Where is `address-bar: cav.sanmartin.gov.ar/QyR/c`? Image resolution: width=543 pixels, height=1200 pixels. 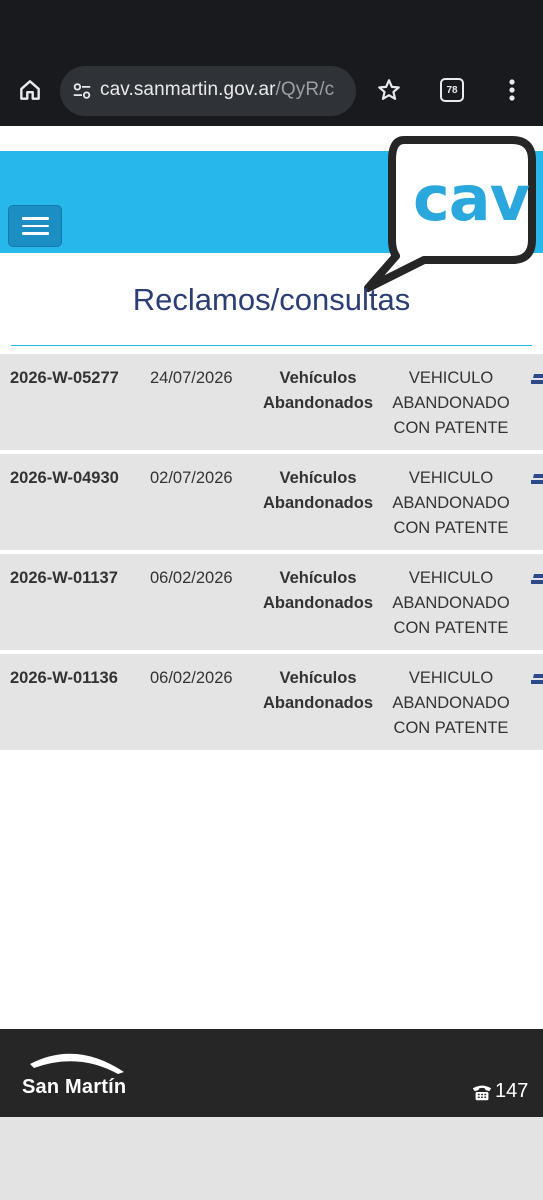
address-bar: cav.sanmartin.gov.ar/QyR/c is located at coordinates (208, 91).